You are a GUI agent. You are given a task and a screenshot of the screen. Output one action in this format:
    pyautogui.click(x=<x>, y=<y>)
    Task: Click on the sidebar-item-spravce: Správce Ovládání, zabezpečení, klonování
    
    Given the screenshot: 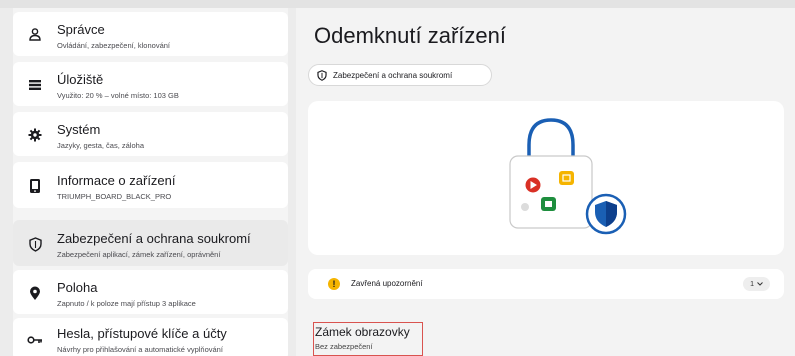 What is the action you would take?
    pyautogui.click(x=150, y=34)
    